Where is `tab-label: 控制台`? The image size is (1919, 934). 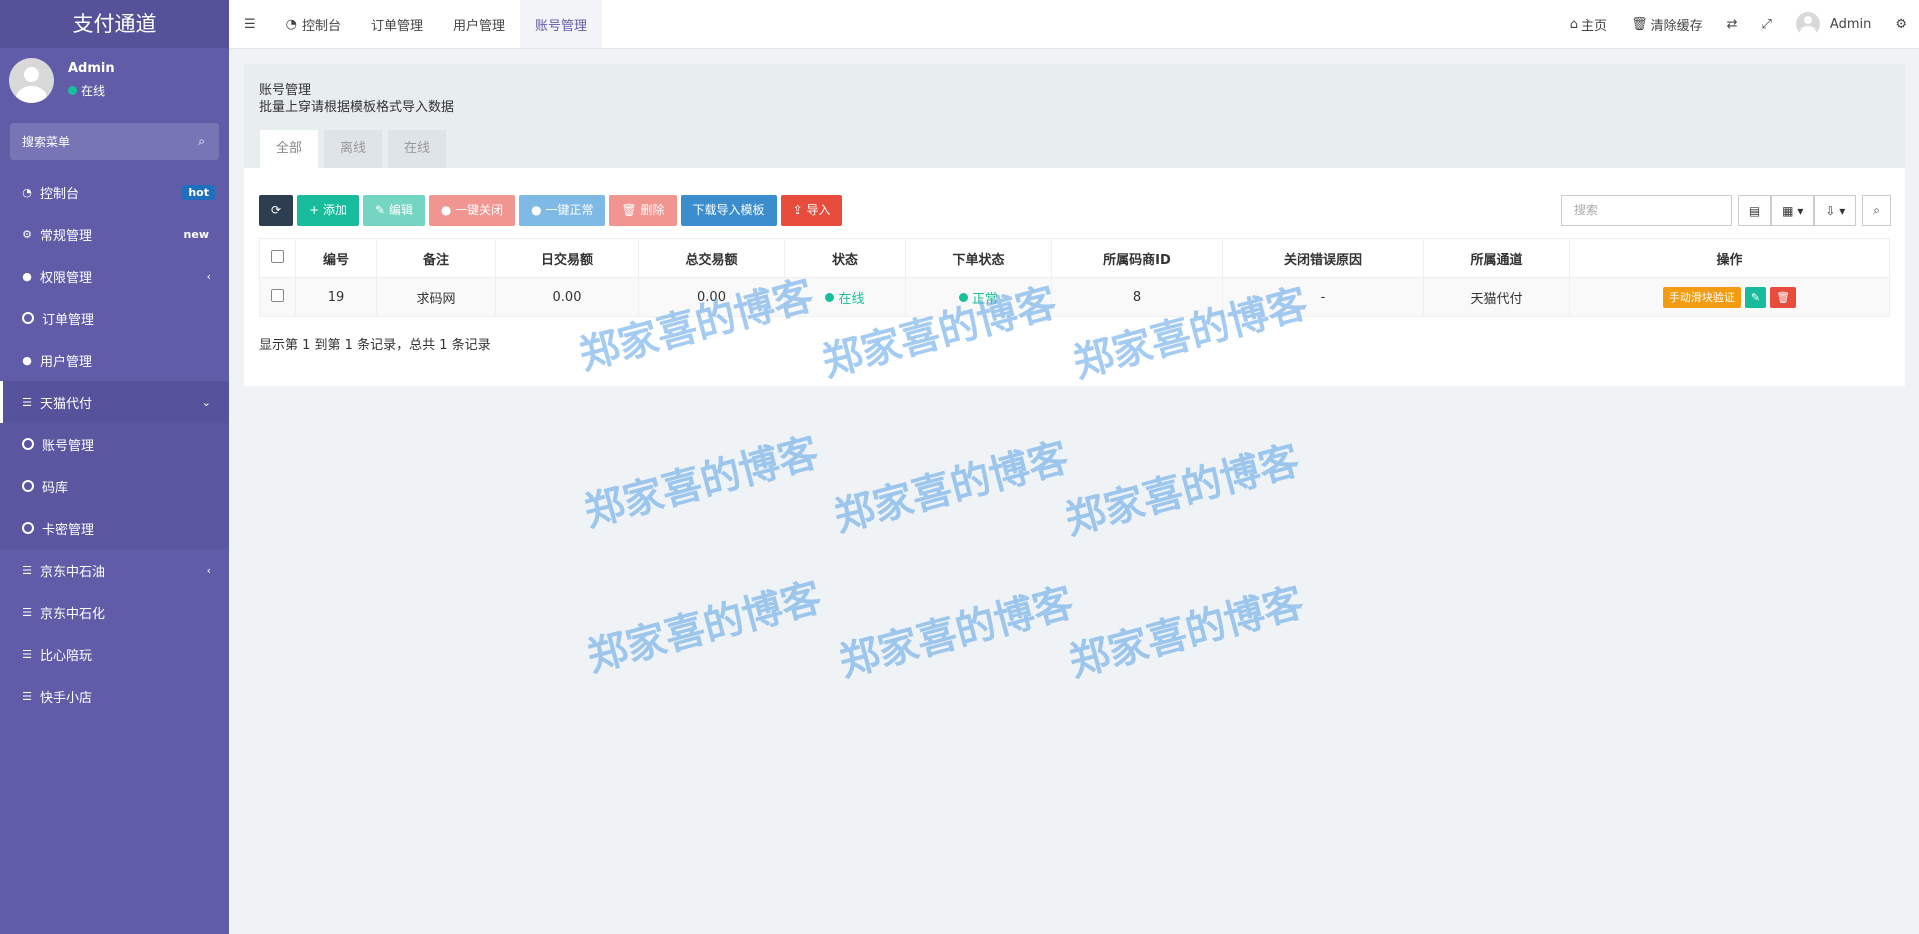
tab-label: 控制台 is located at coordinates (322, 26).